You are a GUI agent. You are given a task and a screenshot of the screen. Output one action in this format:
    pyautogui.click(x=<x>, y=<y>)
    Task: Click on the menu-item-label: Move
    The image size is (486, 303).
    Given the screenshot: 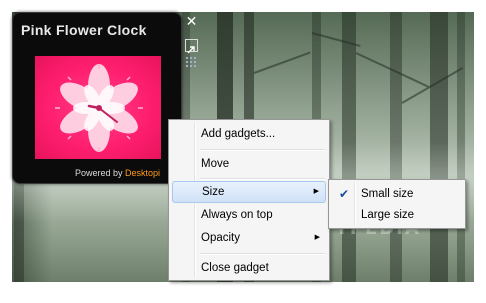 What is the action you would take?
    pyautogui.click(x=215, y=164)
    